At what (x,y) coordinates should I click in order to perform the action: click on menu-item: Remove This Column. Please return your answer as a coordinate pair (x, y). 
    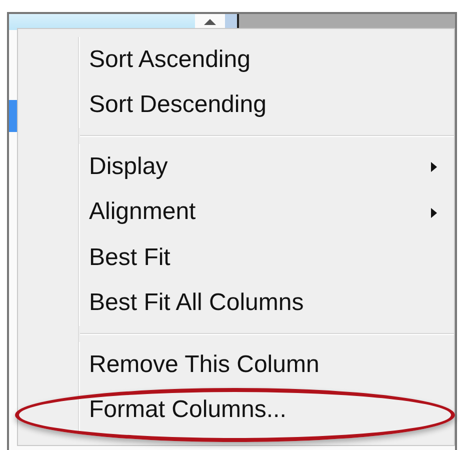
    Looking at the image, I should click on (204, 364).